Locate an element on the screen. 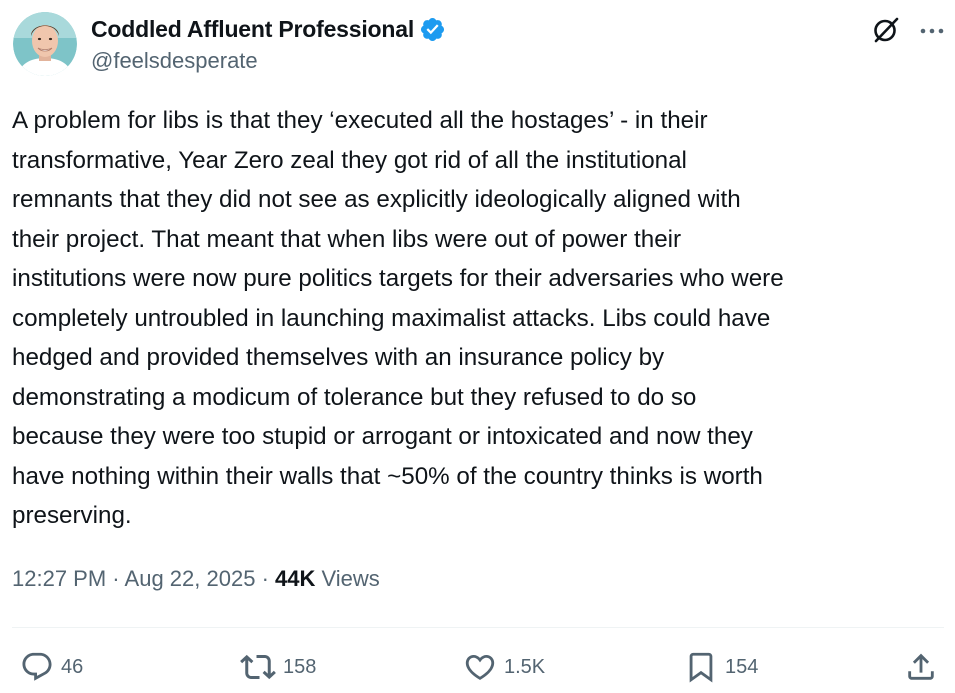 The height and width of the screenshot is (693, 955). action-bar: 46 158 1.5K 154 is located at coordinates (477, 667).